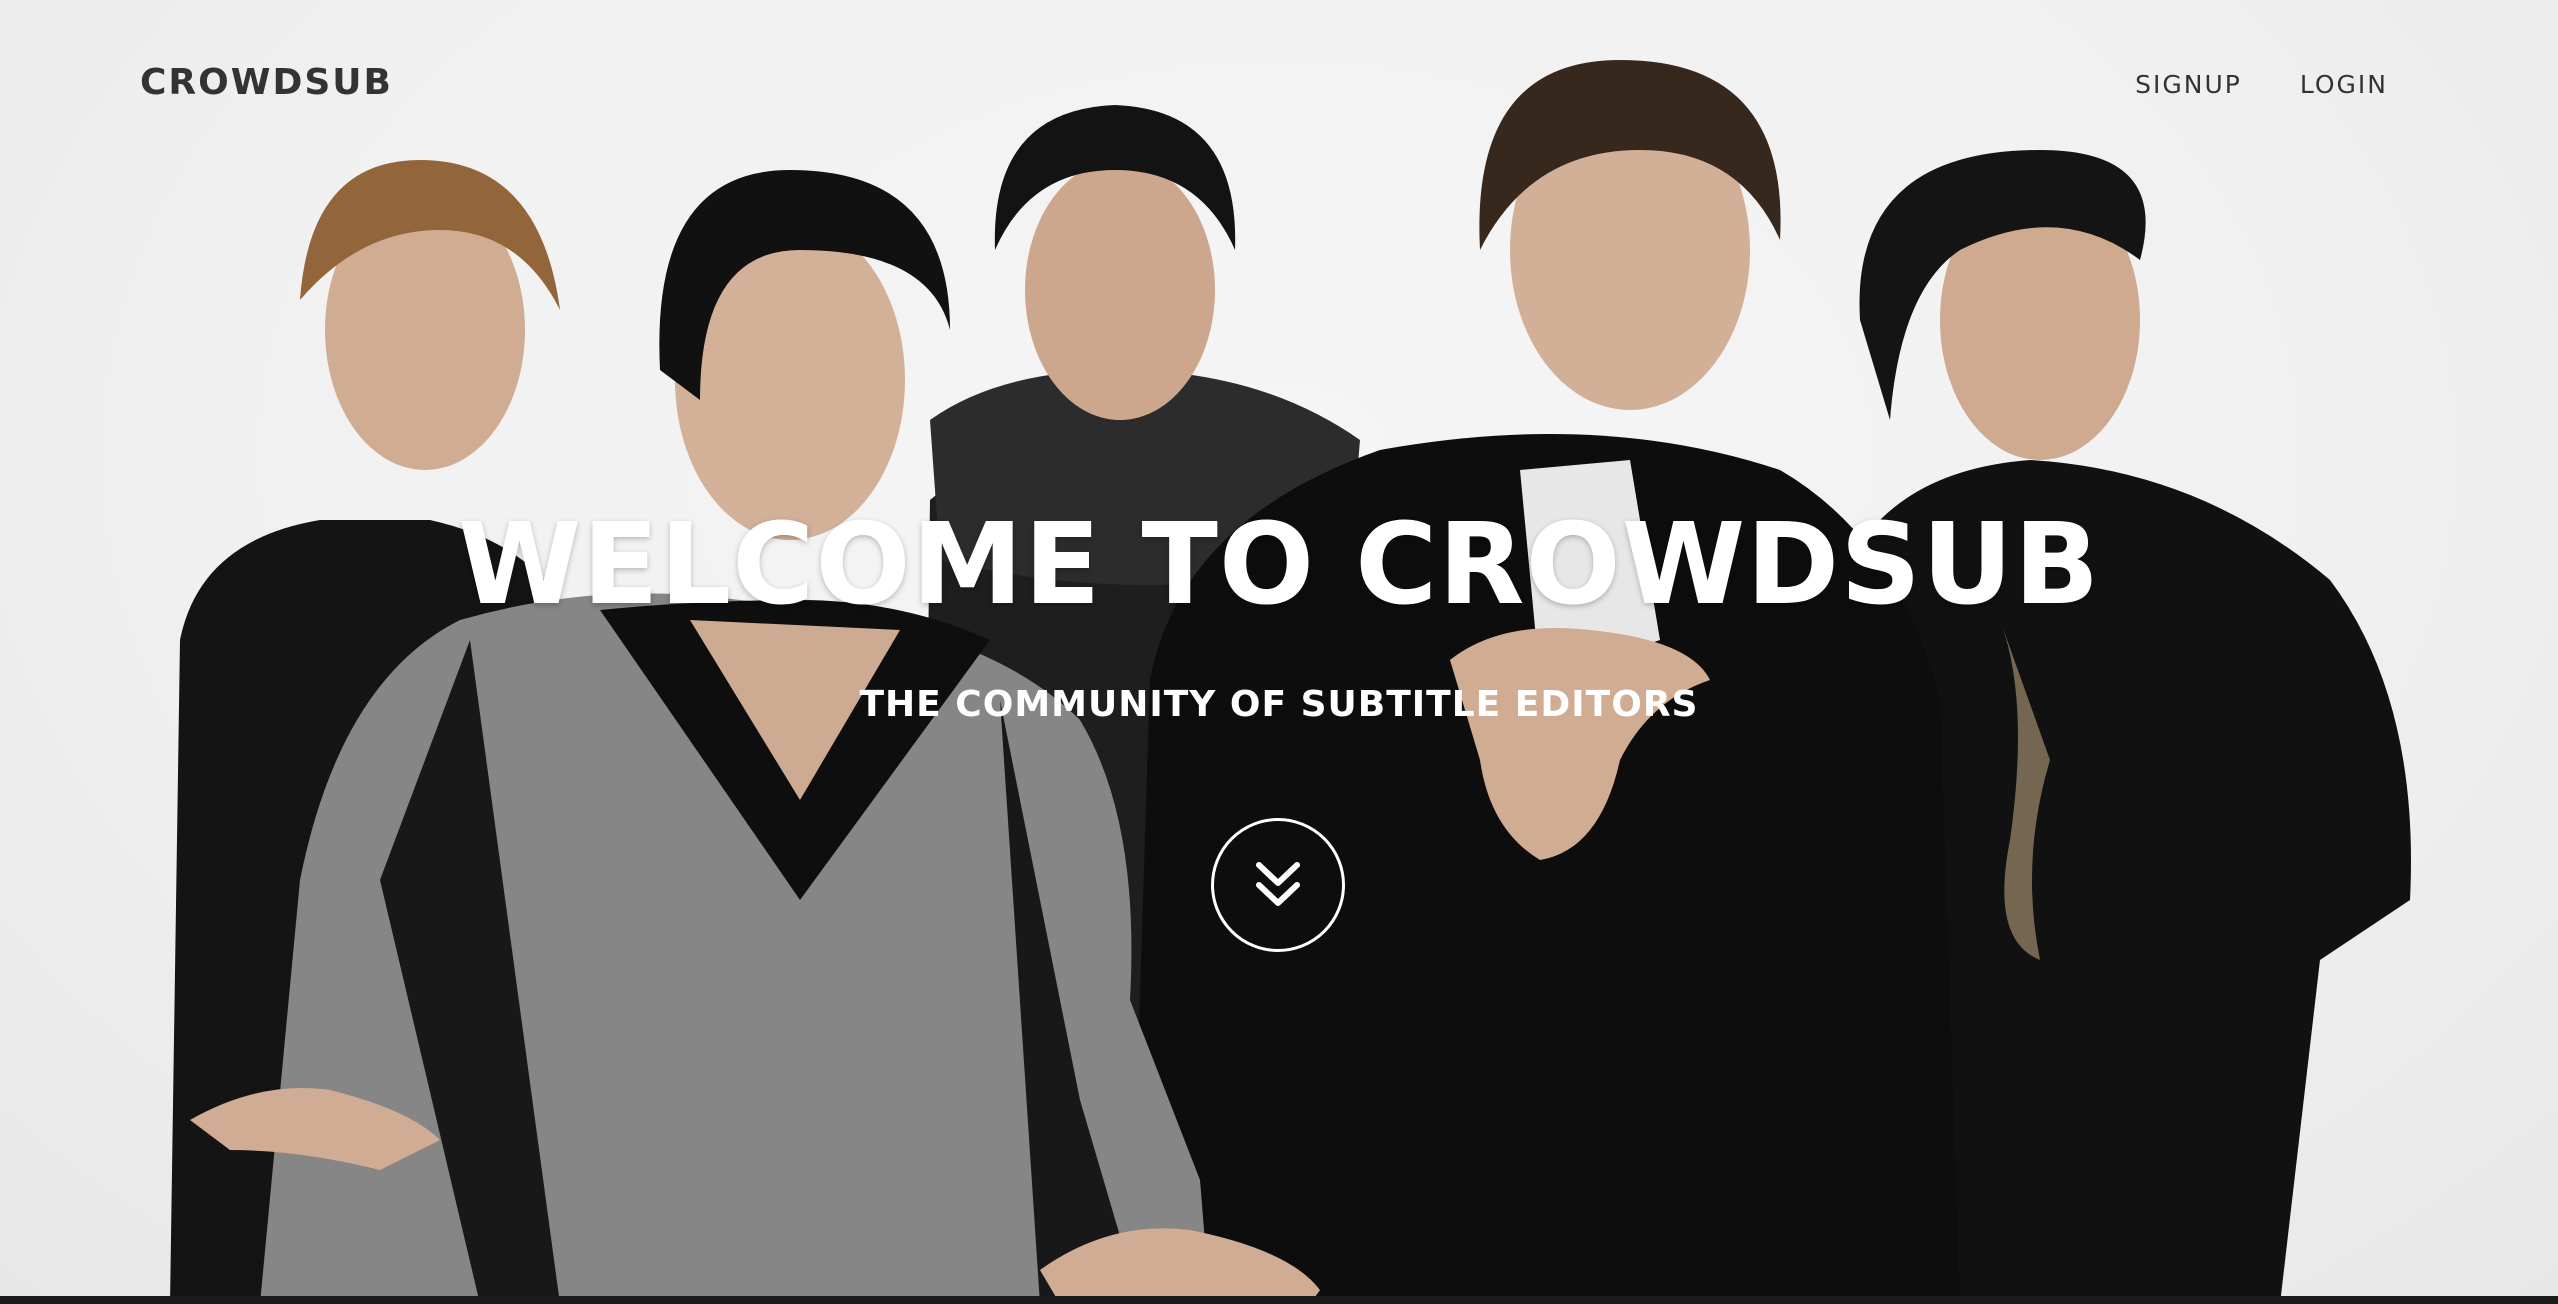  I want to click on scroll-down-button, so click(1278, 885).